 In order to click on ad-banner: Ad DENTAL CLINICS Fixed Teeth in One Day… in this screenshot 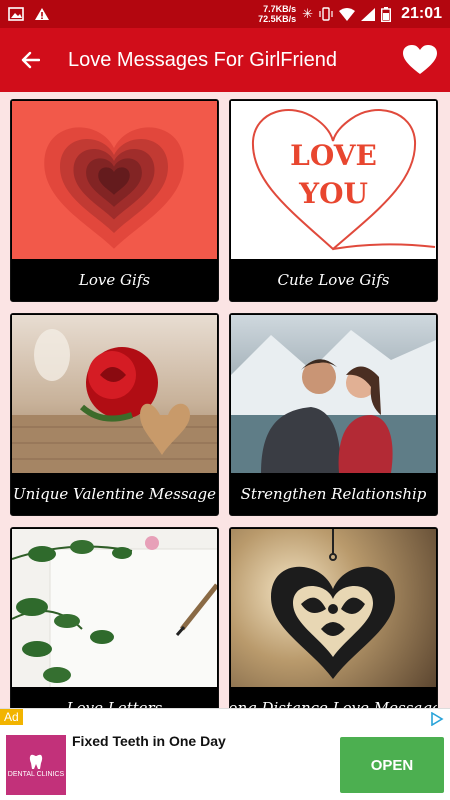, I will do `click(225, 754)`.